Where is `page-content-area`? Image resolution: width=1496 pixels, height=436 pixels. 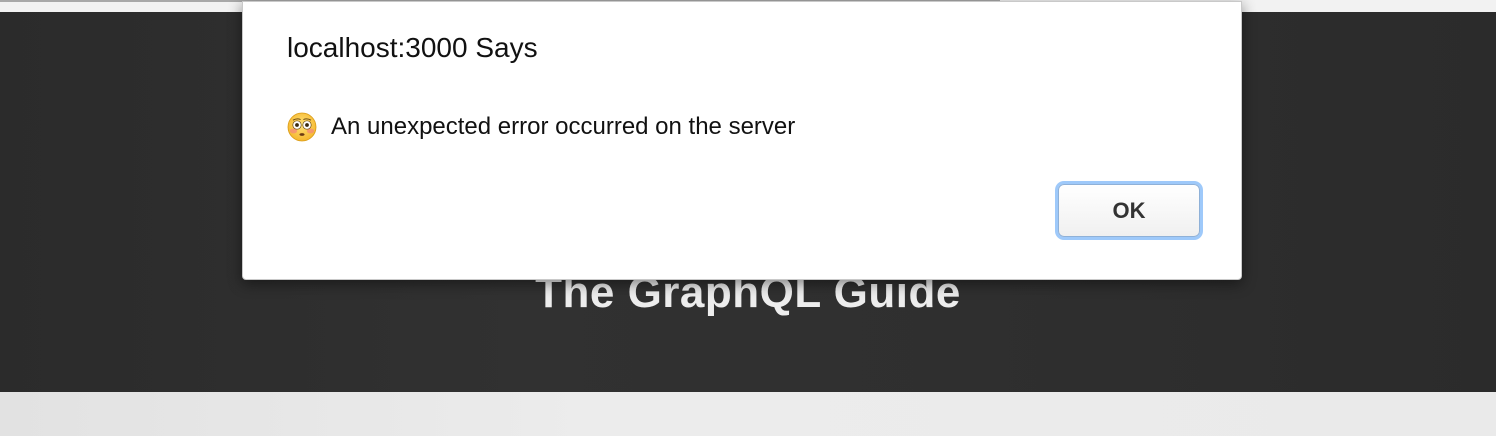
page-content-area is located at coordinates (748, 414).